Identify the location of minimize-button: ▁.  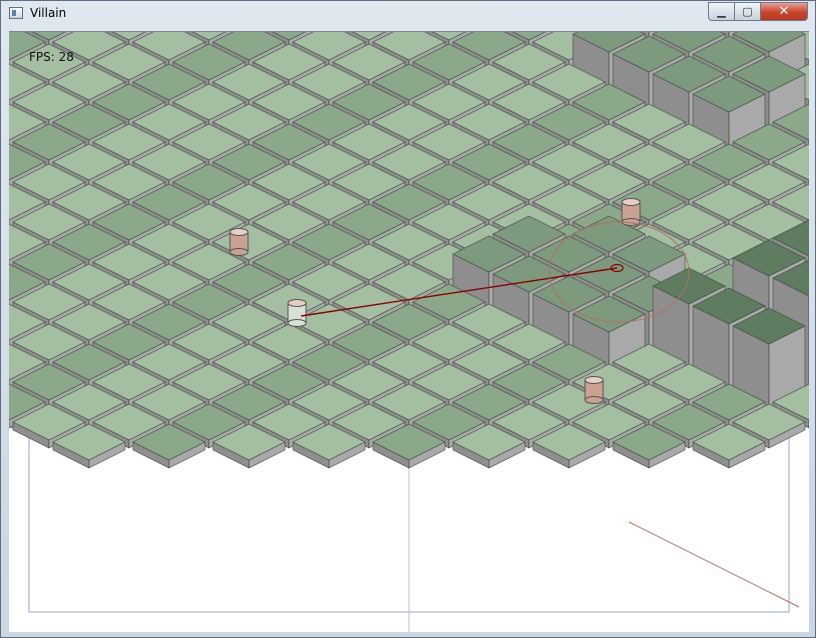
(721, 11).